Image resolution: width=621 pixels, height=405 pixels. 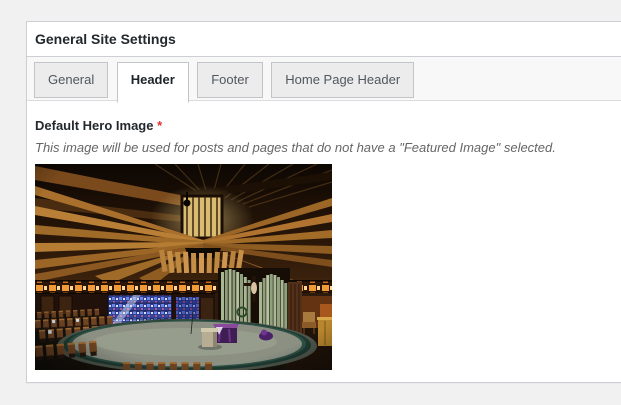 What do you see at coordinates (152, 82) in the screenshot?
I see `tab-header: Header` at bounding box center [152, 82].